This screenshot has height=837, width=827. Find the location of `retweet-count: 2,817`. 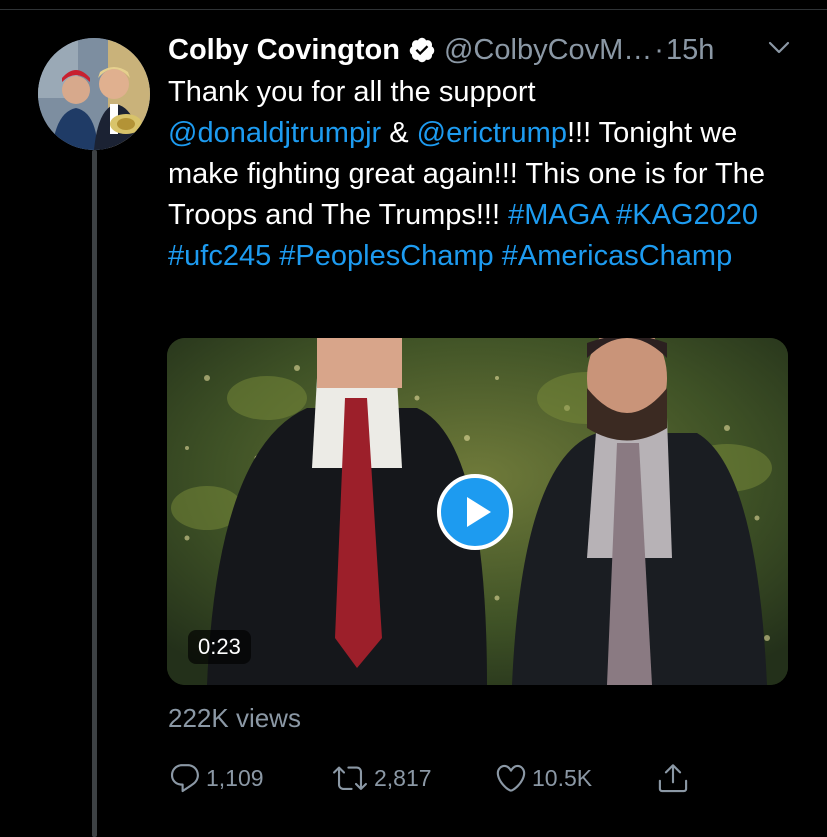

retweet-count: 2,817 is located at coordinates (403, 777).